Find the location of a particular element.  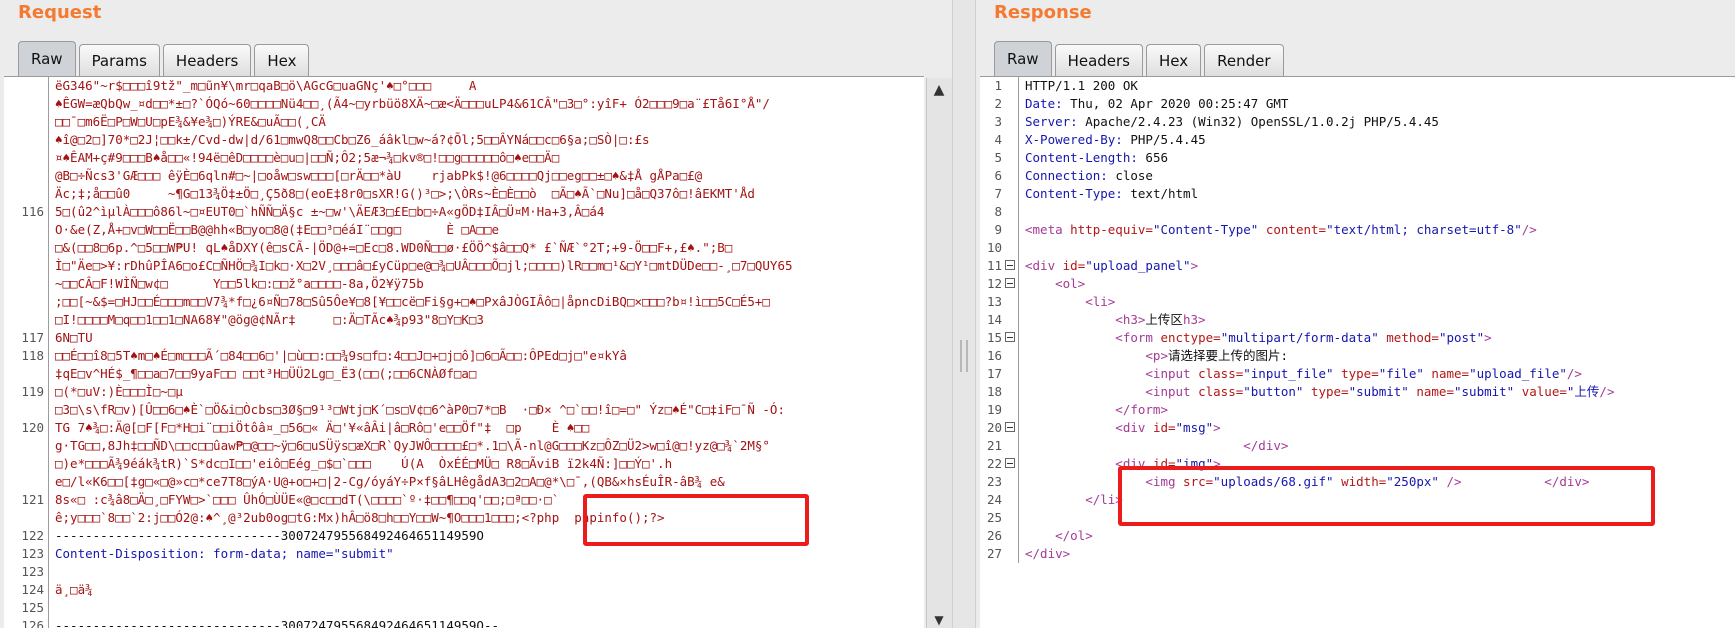

code-token: <div is located at coordinates (1044, 265).